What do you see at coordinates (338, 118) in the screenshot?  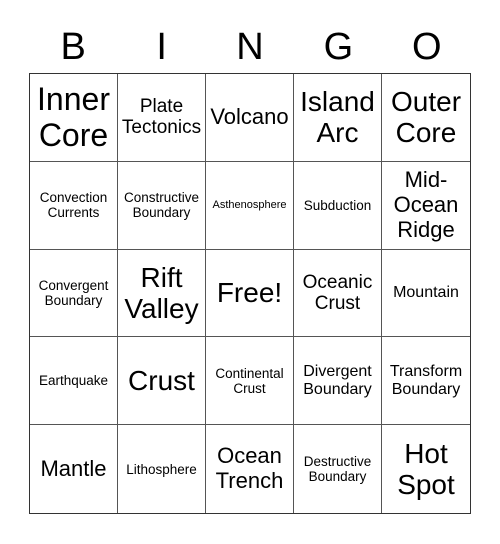 I see `bingo-cell: Island Arc` at bounding box center [338, 118].